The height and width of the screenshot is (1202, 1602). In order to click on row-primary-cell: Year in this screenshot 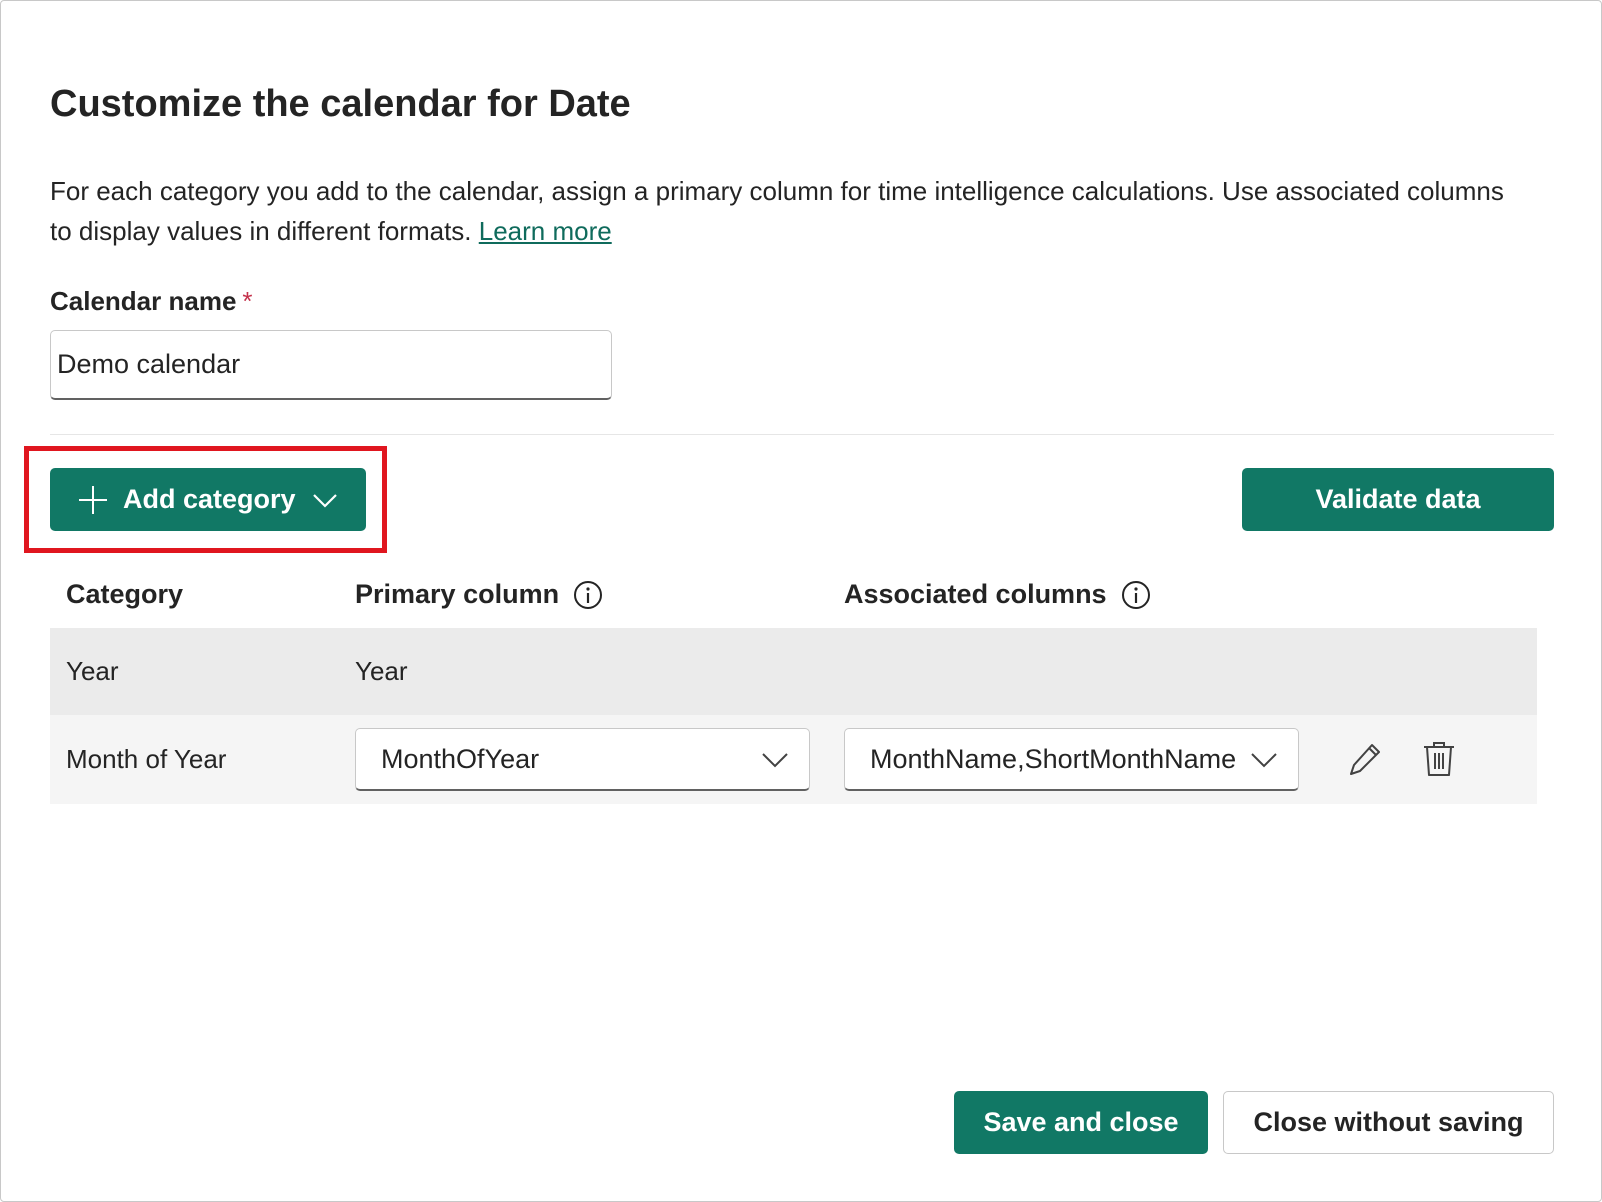, I will do `click(381, 671)`.